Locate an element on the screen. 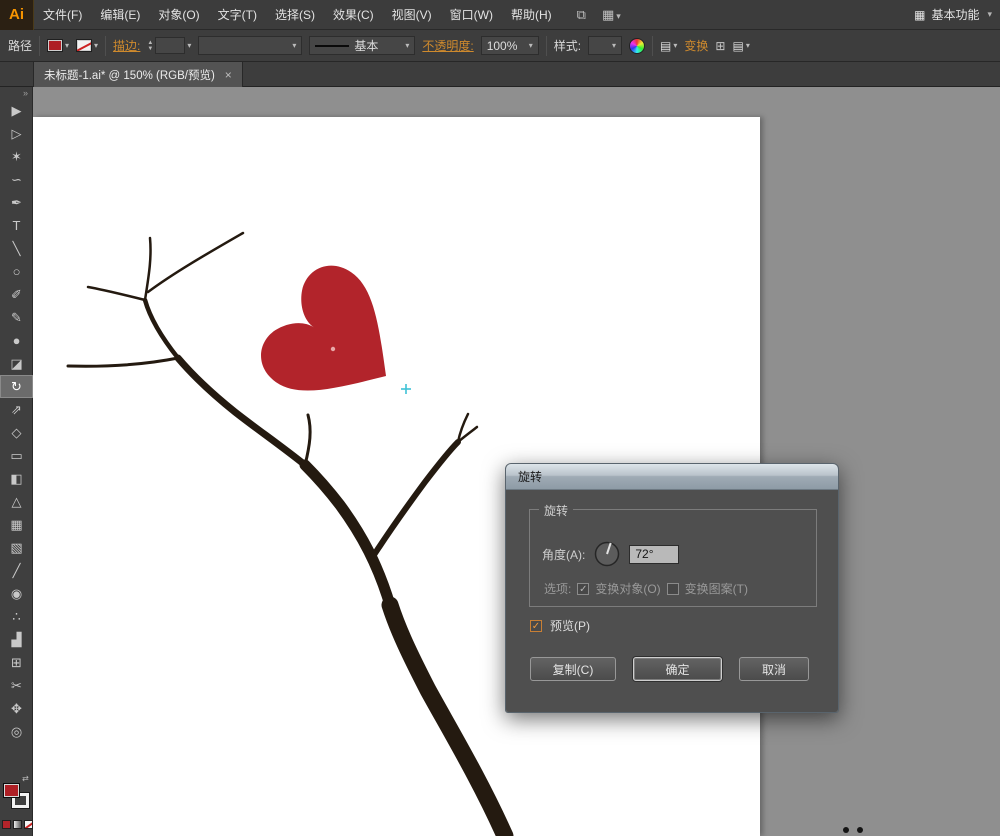 The image size is (1000, 836). menu-type: 文字(T) is located at coordinates (237, 15).